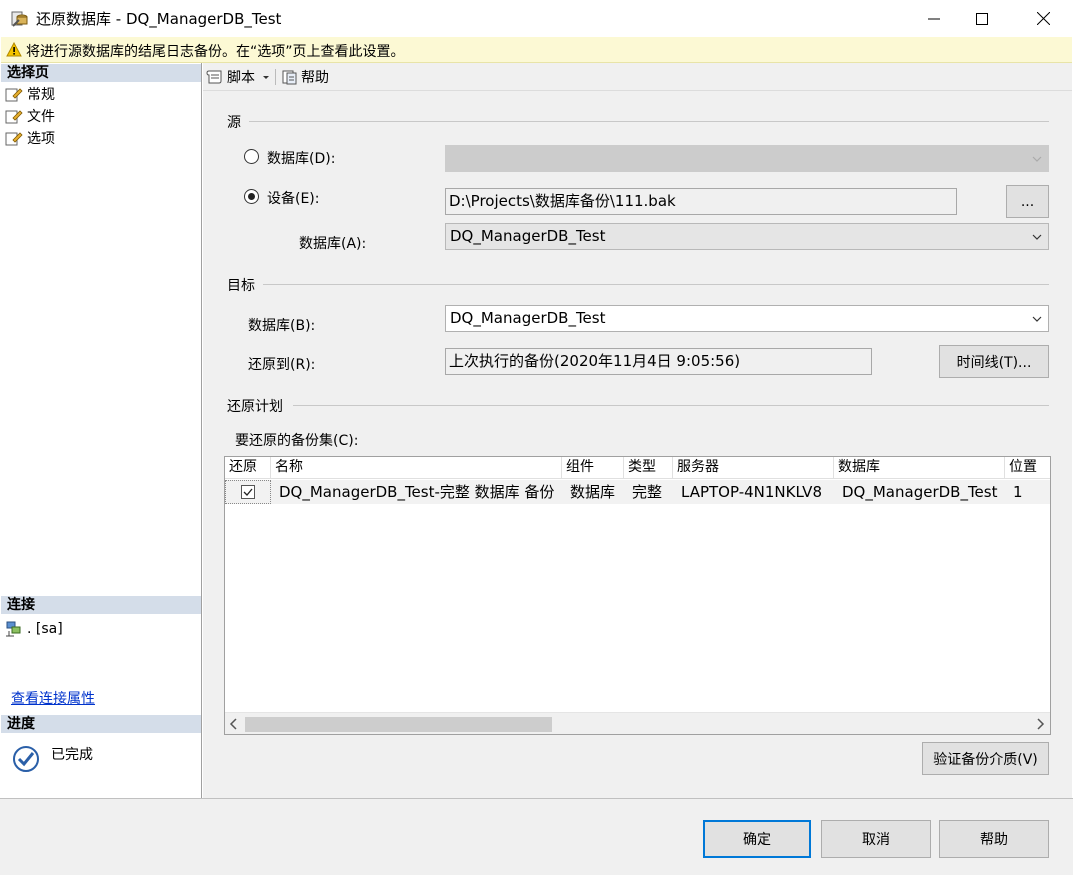  I want to click on dropdown-arrow-icon, so click(266, 77).